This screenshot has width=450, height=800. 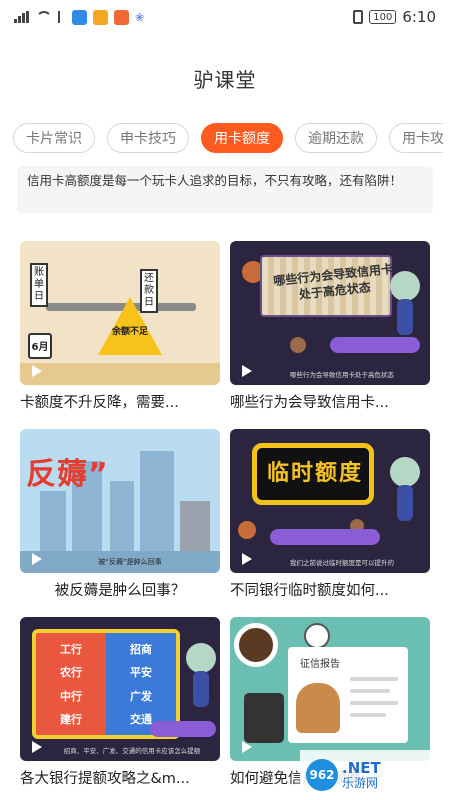 What do you see at coordinates (225, 17) in the screenshot?
I see `status-bar: ❀ 100 6:10` at bounding box center [225, 17].